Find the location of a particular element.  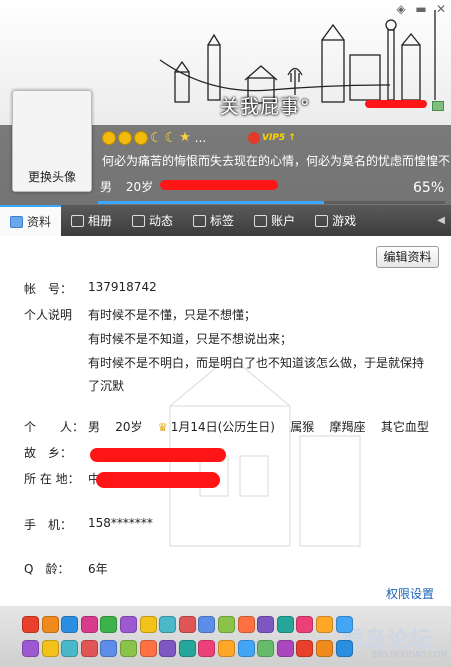

tab-label: 相册 is located at coordinates (100, 221).